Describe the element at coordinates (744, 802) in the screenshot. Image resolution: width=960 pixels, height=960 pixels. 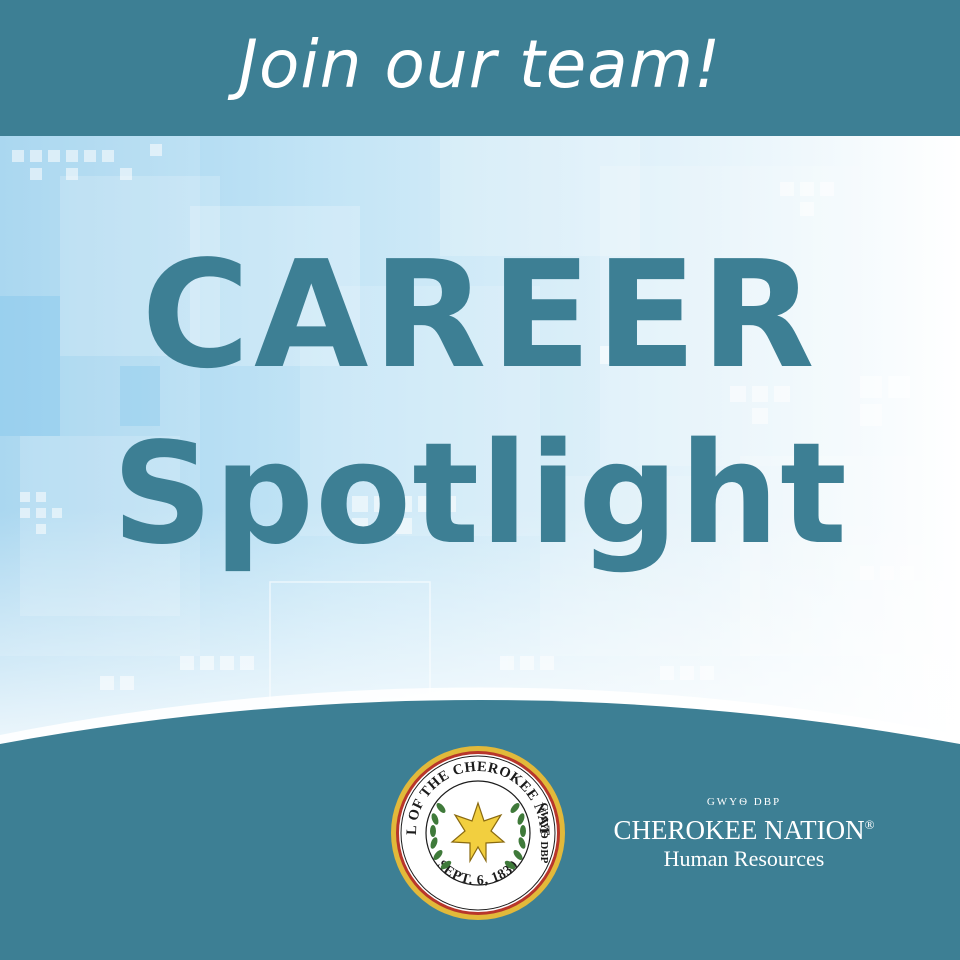
I see `org-syllabary: GWYѲ DBP` at that location.